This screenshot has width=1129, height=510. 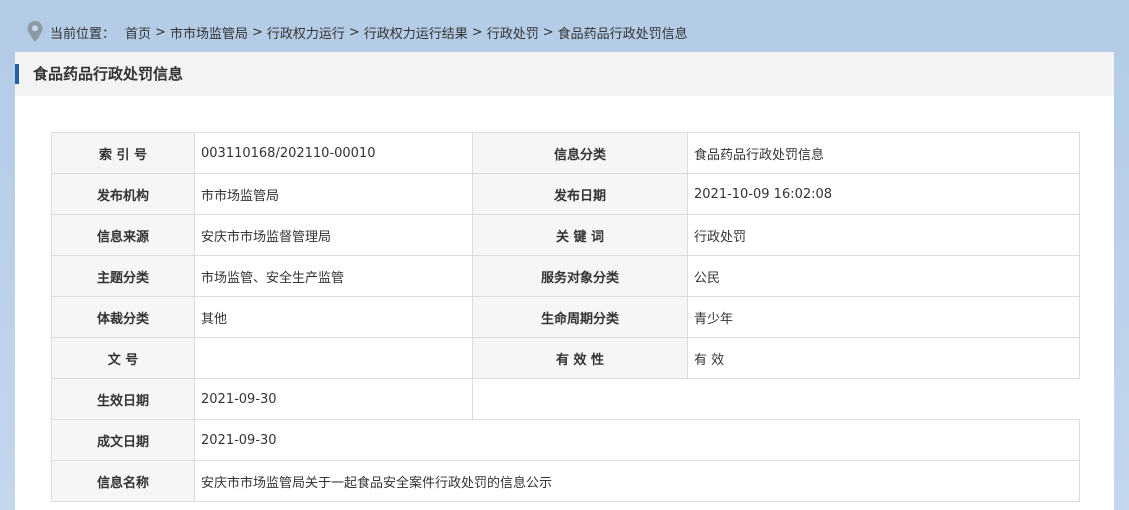 What do you see at coordinates (333, 276) in the screenshot?
I see `topic-category-value: 市场监管、安全生产监管` at bounding box center [333, 276].